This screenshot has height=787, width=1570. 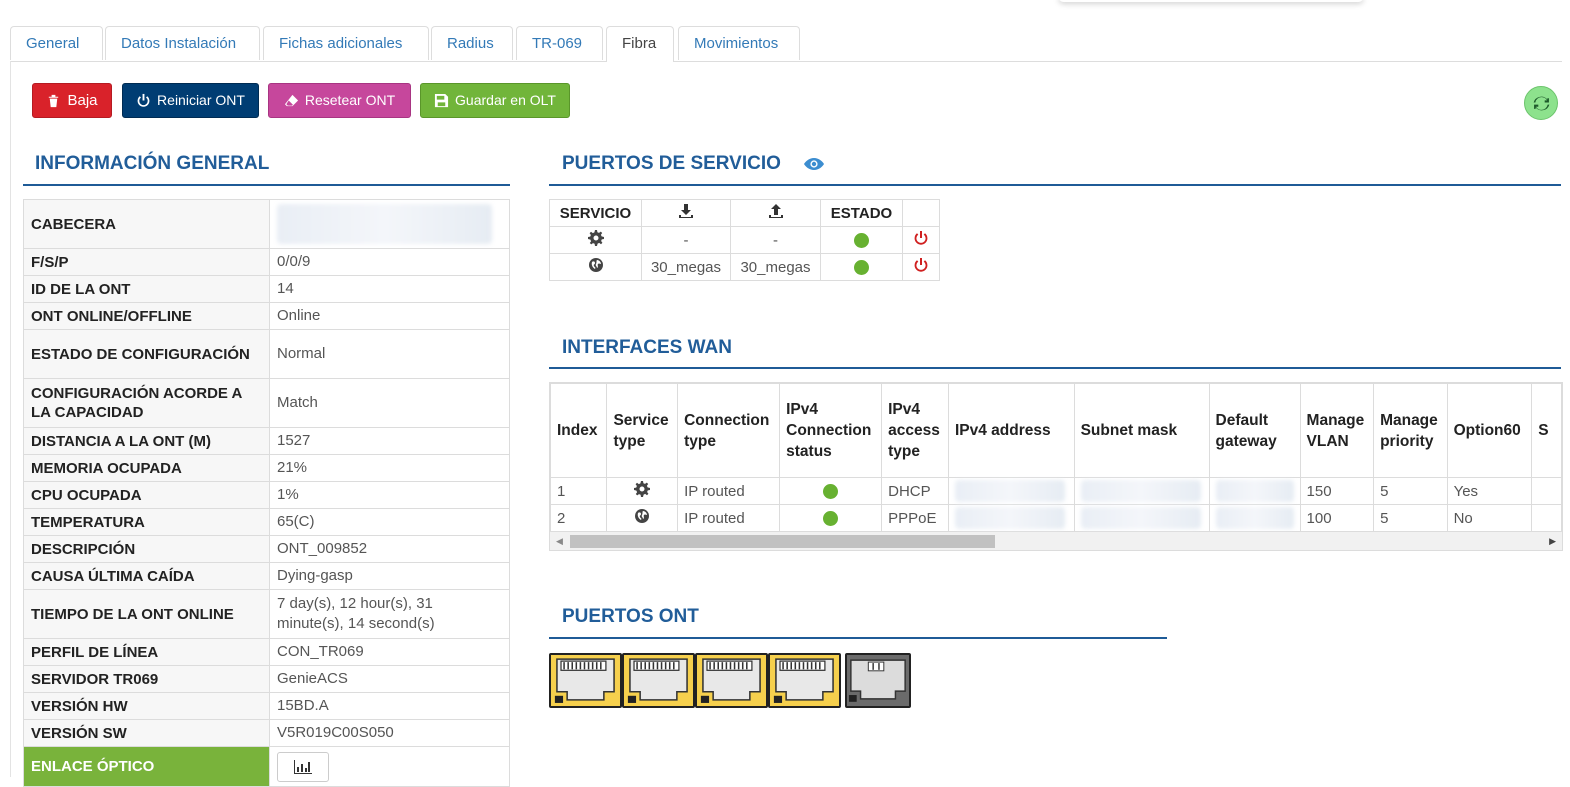 I want to click on scrollbar-thumb, so click(x=782, y=541).